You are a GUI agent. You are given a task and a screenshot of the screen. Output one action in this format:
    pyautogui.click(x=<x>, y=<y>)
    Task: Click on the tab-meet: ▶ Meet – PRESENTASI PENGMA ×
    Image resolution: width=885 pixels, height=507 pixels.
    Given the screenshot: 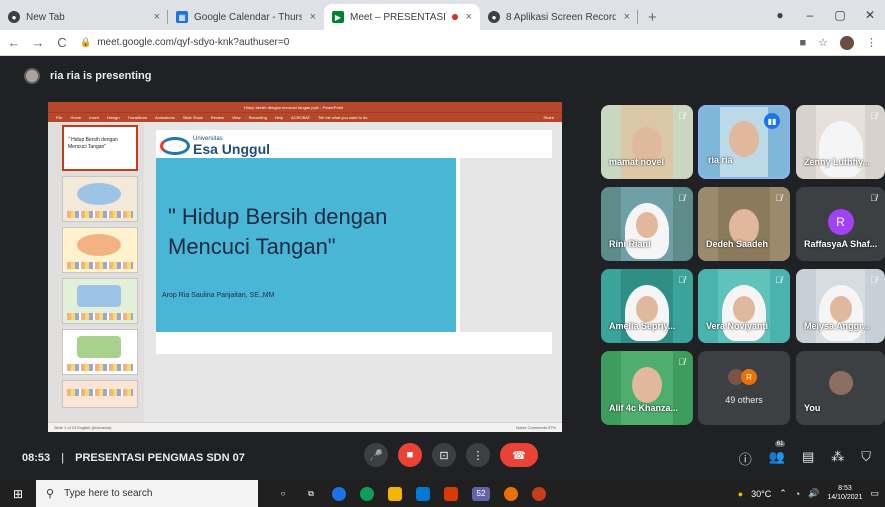 What is the action you would take?
    pyautogui.click(x=402, y=17)
    